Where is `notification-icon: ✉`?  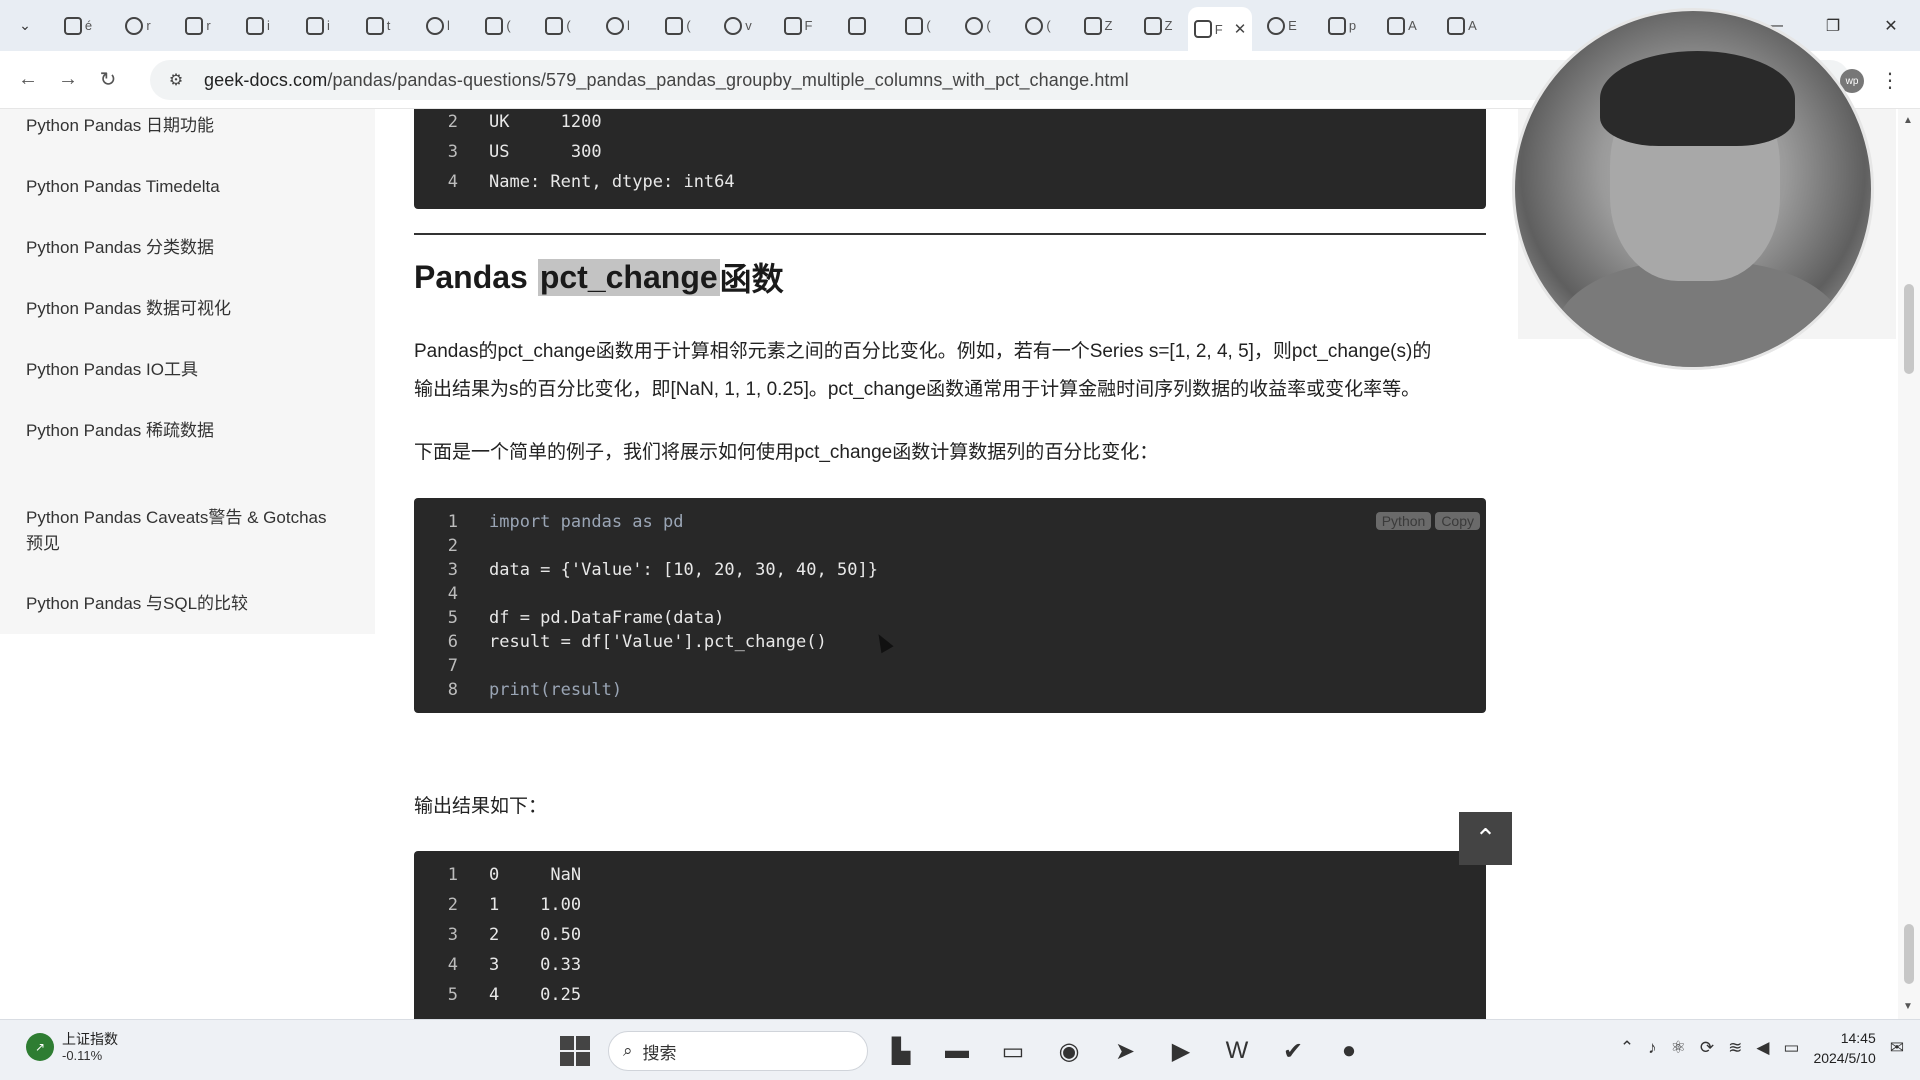 notification-icon: ✉ is located at coordinates (1897, 1048).